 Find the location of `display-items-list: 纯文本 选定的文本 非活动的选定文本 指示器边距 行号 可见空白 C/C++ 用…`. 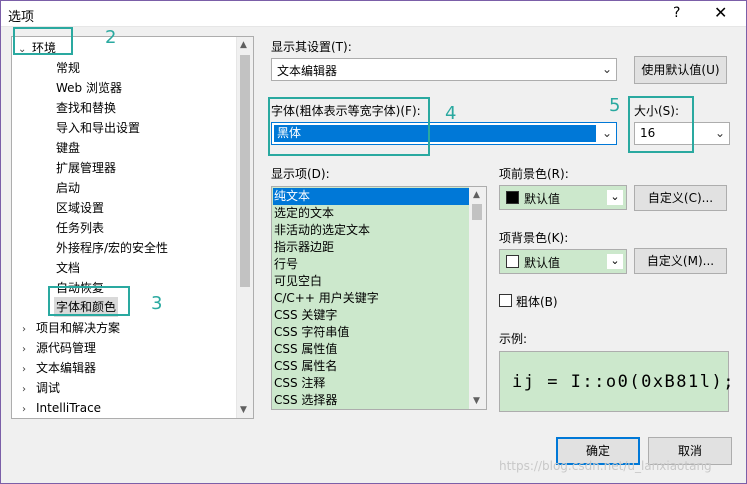

display-items-list: 纯文本 选定的文本 非活动的选定文本 指示器边距 行号 可见空白 C/C++ 用… is located at coordinates (379, 298).